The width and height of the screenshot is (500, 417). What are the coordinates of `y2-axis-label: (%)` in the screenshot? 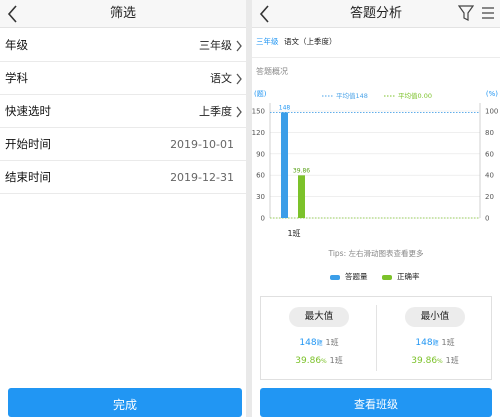 It's located at (492, 94).